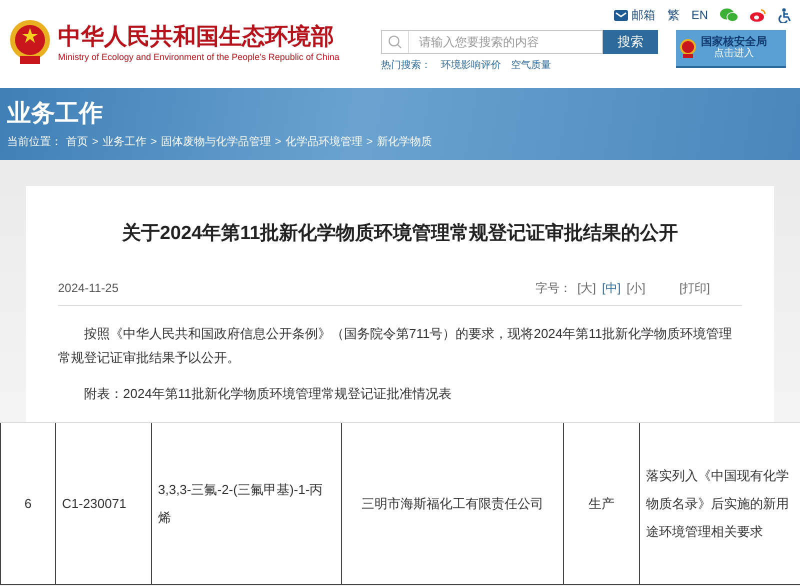 Image resolution: width=800 pixels, height=586 pixels. Describe the element at coordinates (630, 42) in the screenshot. I see `search-button: 搜索` at that location.